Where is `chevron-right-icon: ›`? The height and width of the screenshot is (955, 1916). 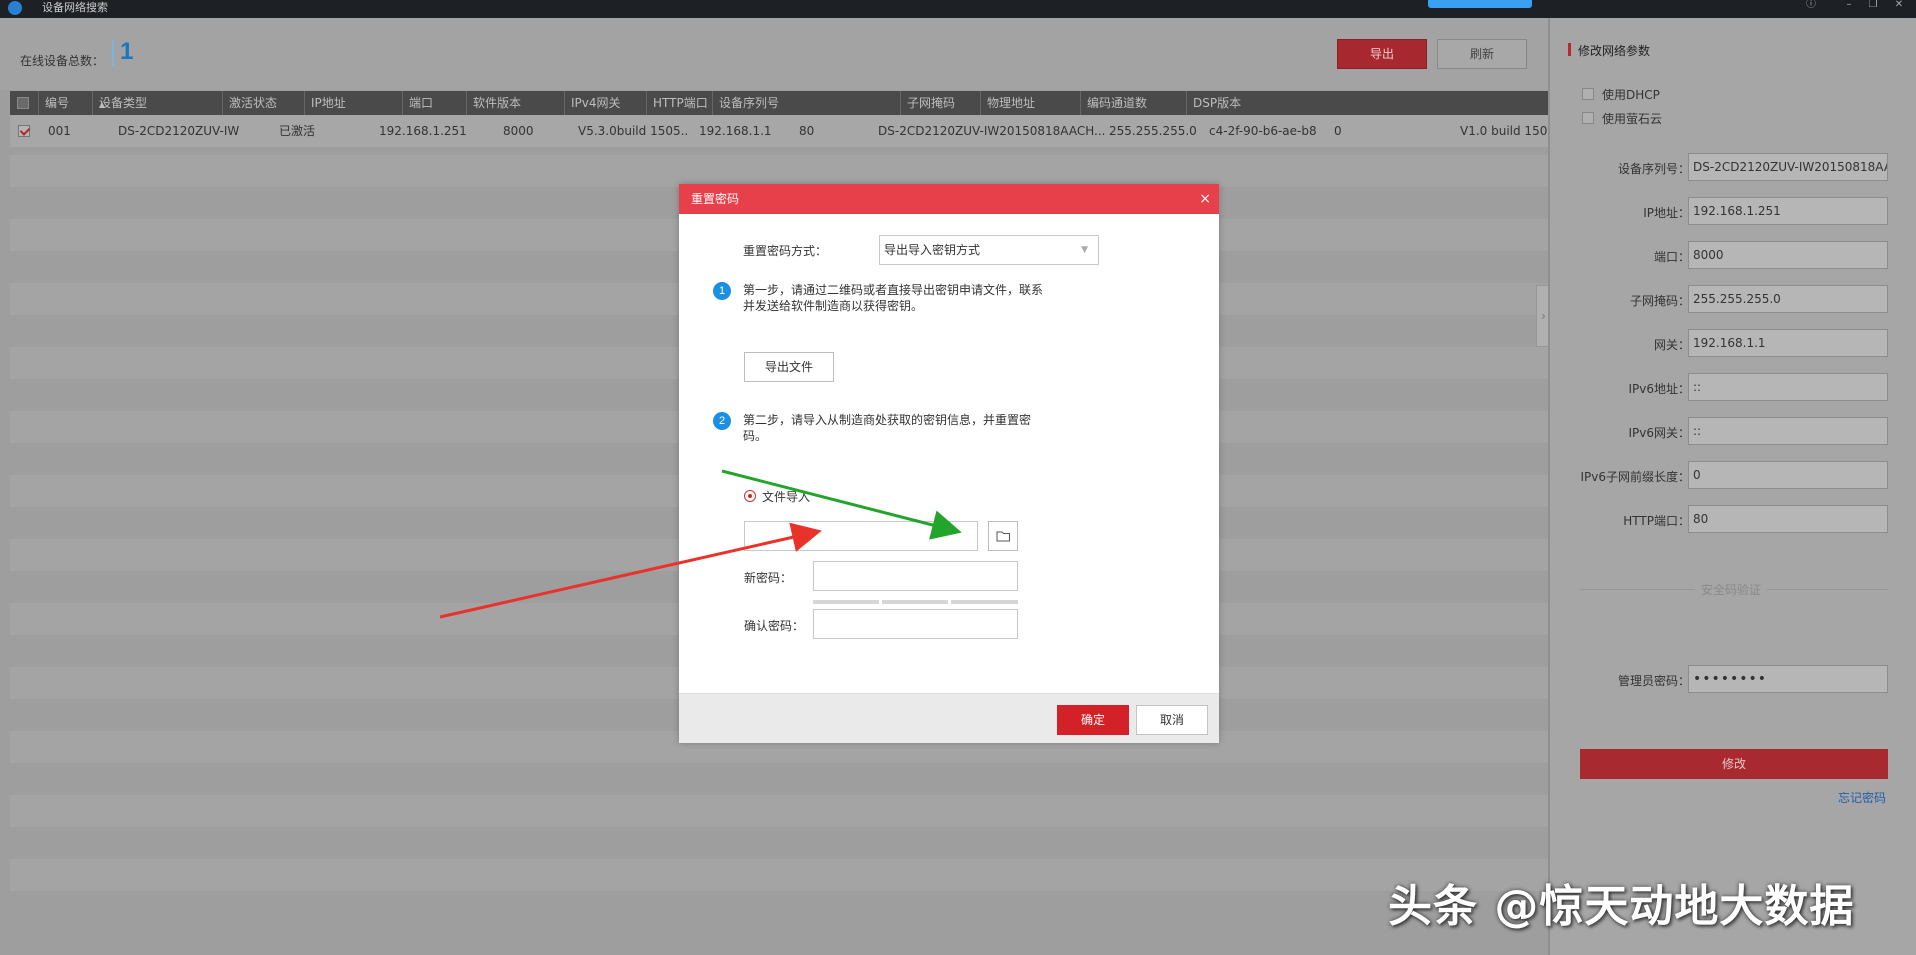 chevron-right-icon: › is located at coordinates (1543, 316).